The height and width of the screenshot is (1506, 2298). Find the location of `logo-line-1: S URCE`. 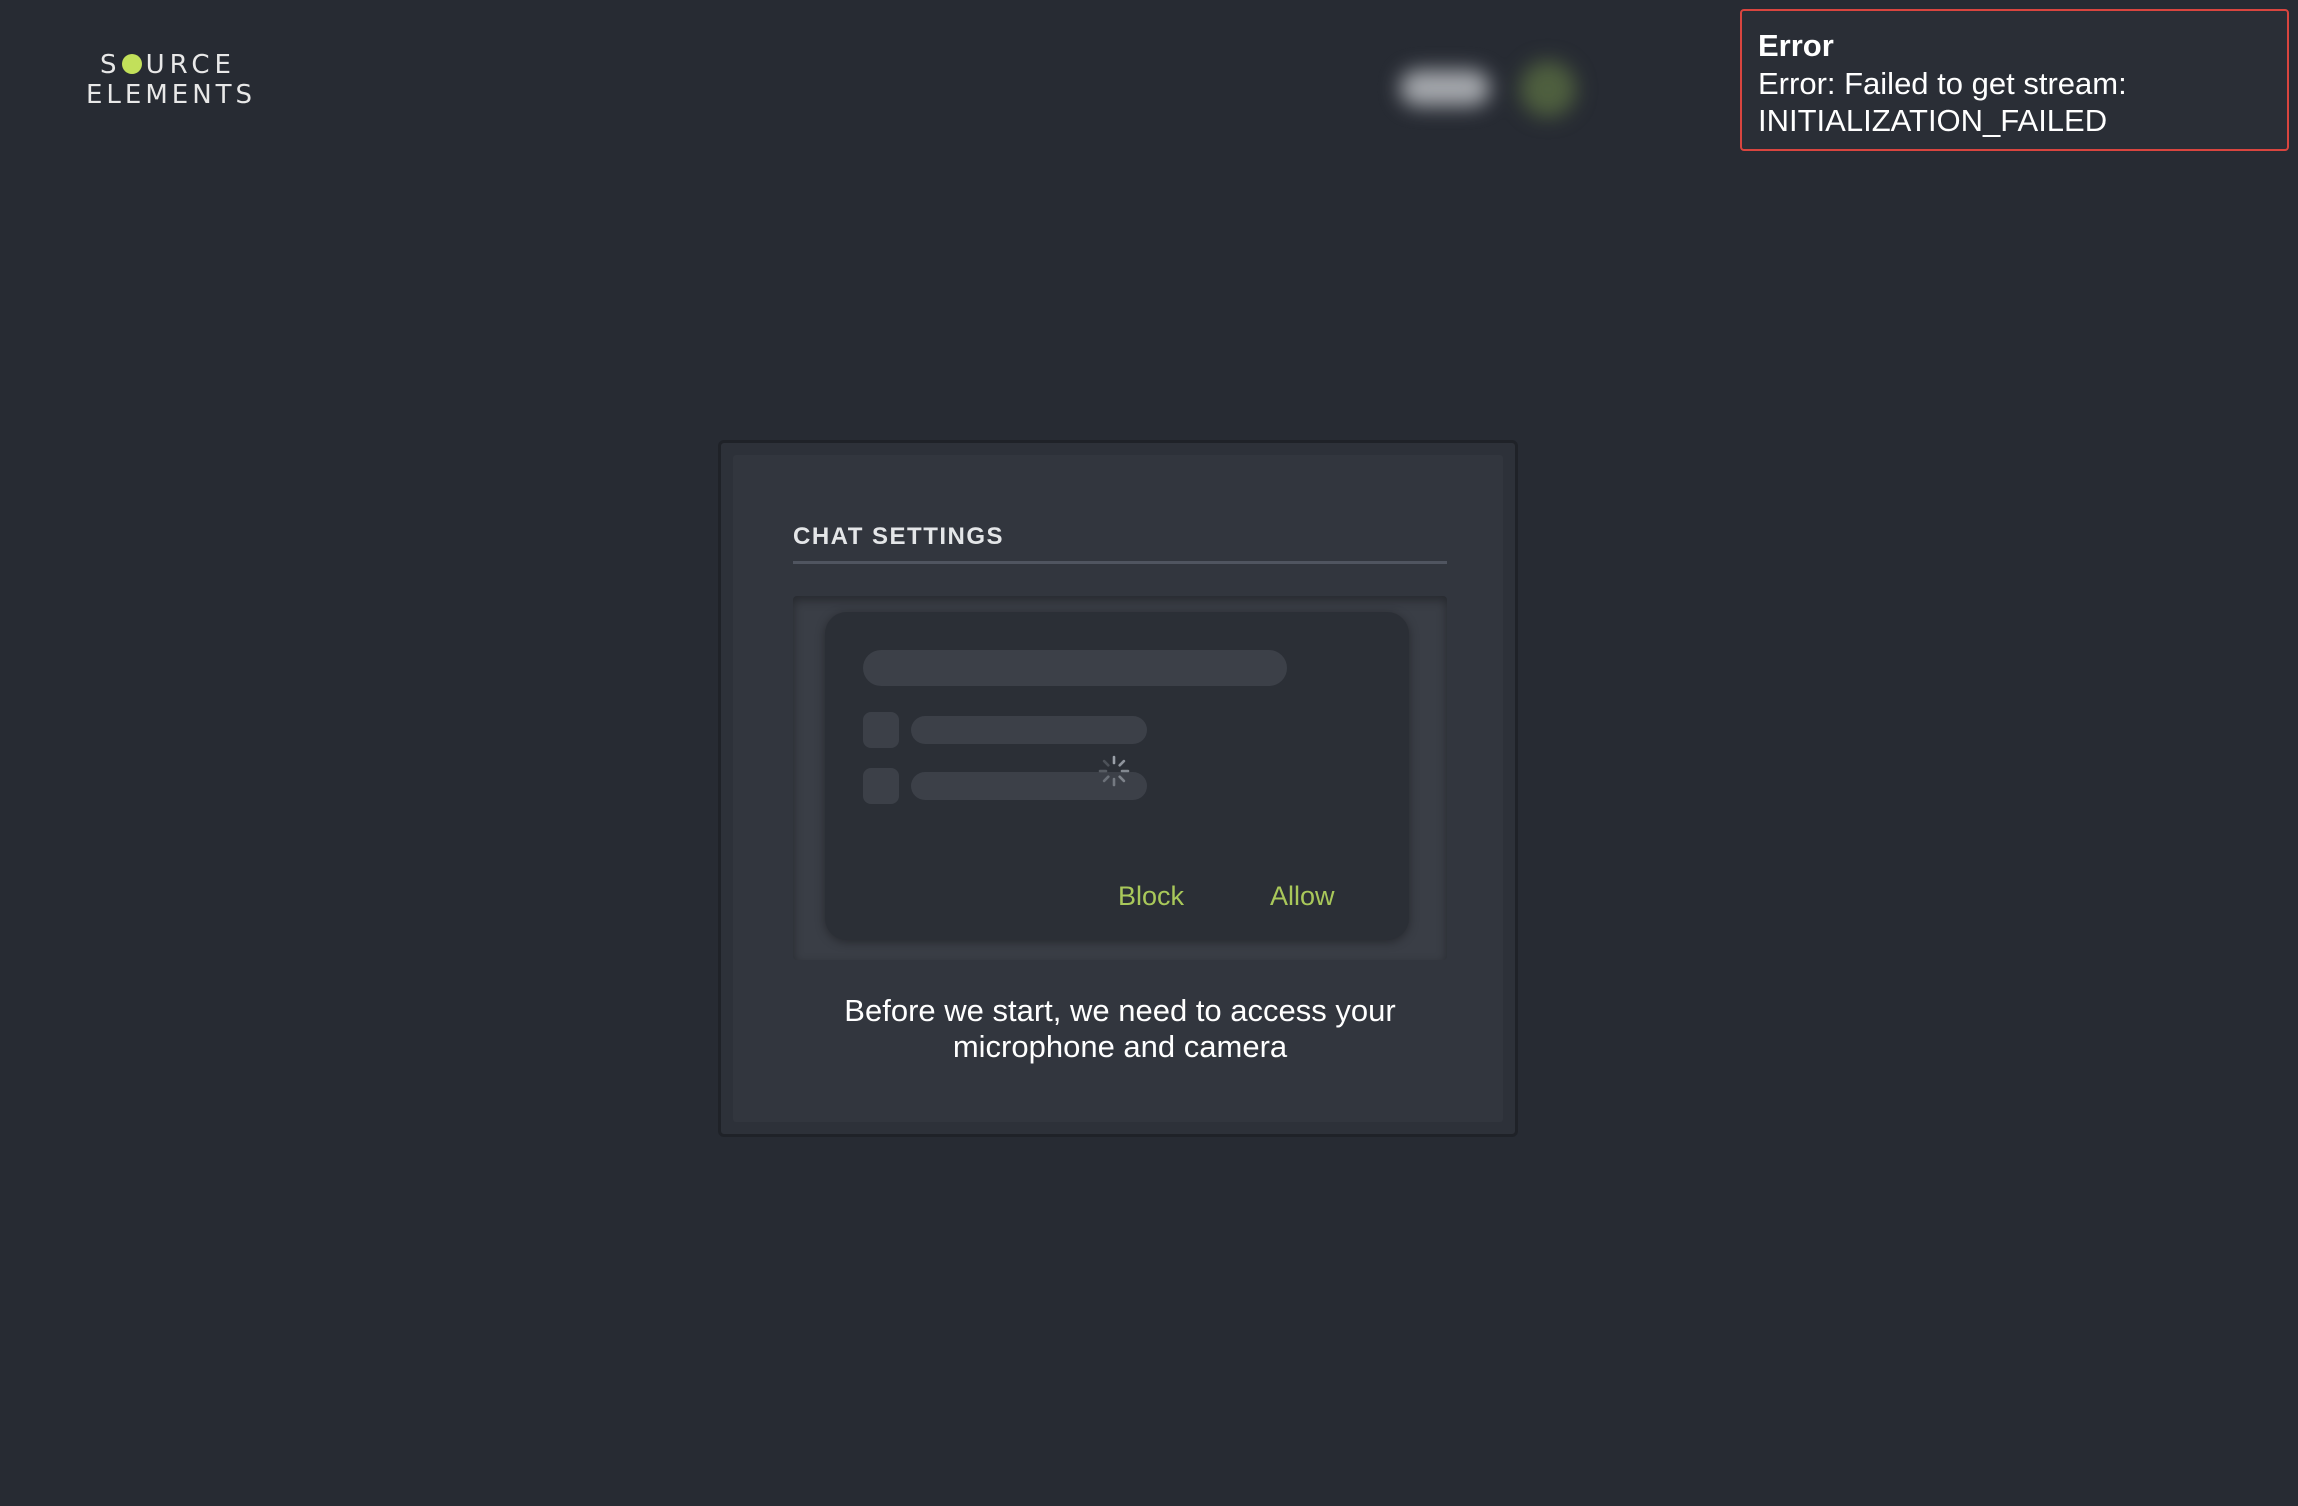

logo-line-1: S URCE is located at coordinates (168, 65).